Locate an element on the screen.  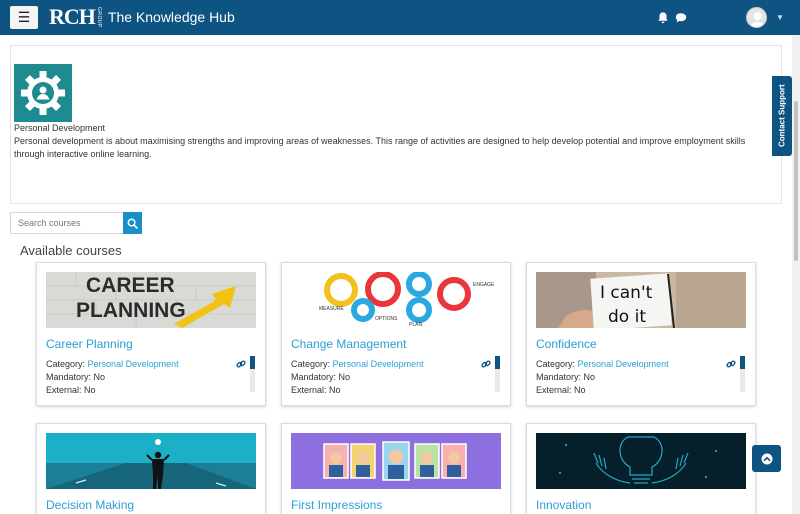
course-title: First Impressions is located at coordinates (336, 505).